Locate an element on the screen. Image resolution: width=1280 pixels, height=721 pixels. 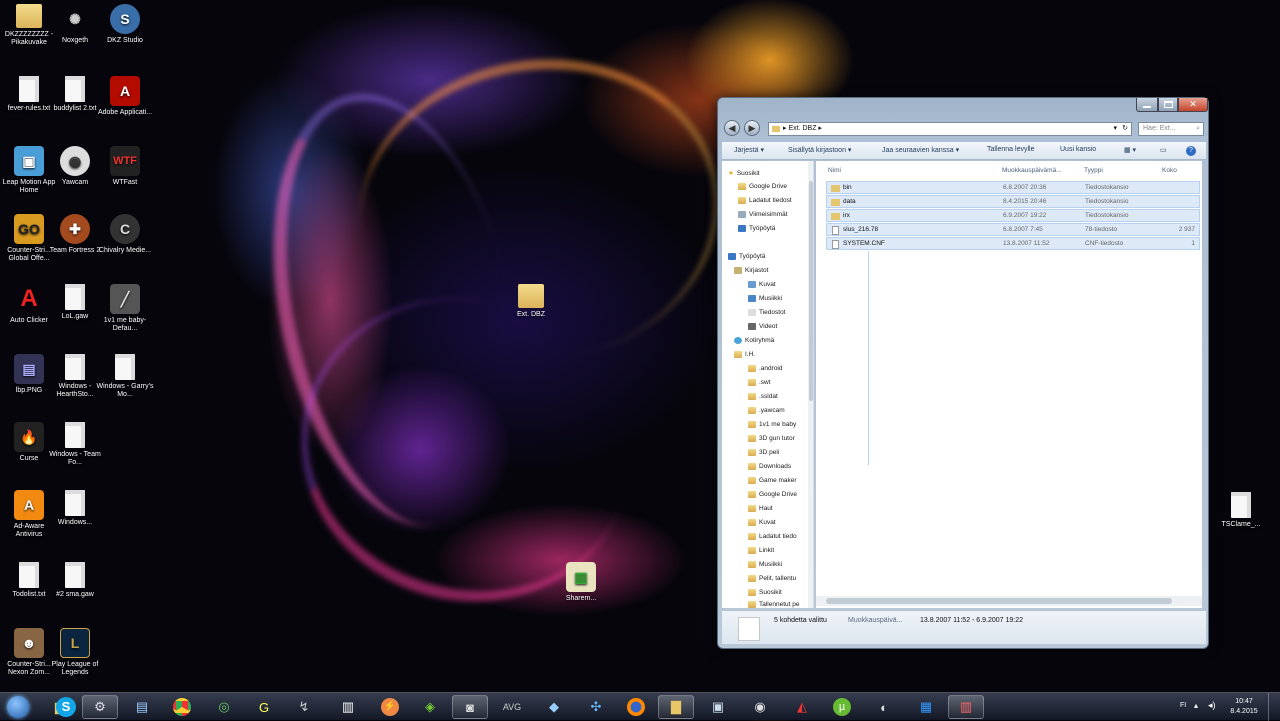
taskbar-media: ⚡ is located at coordinates (390, 707).